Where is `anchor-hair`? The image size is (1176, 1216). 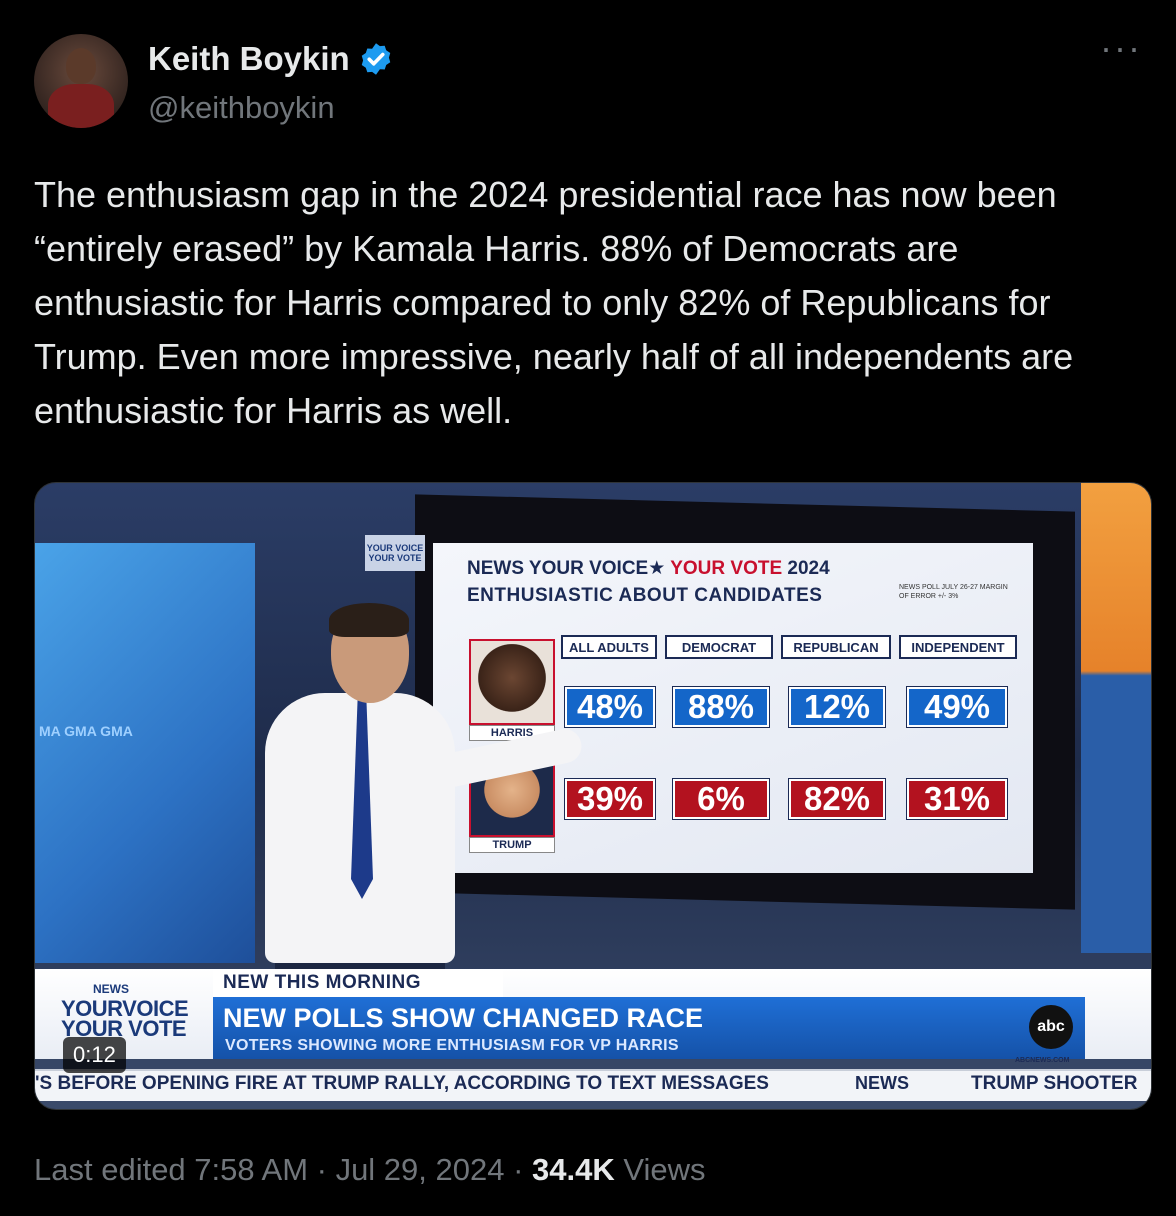
anchor-hair is located at coordinates (369, 620).